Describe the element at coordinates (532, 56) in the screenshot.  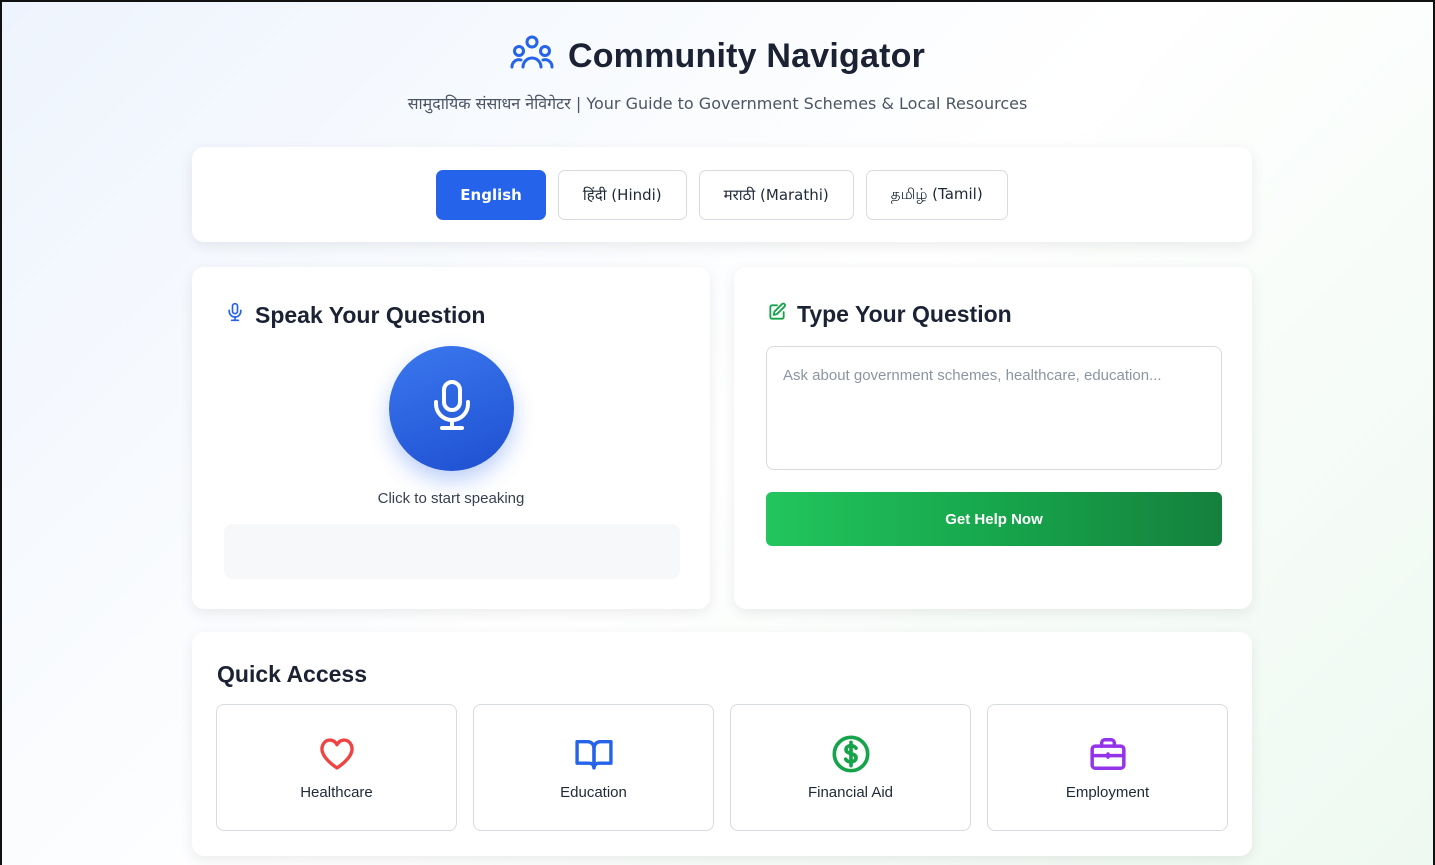
I see `users-icon` at that location.